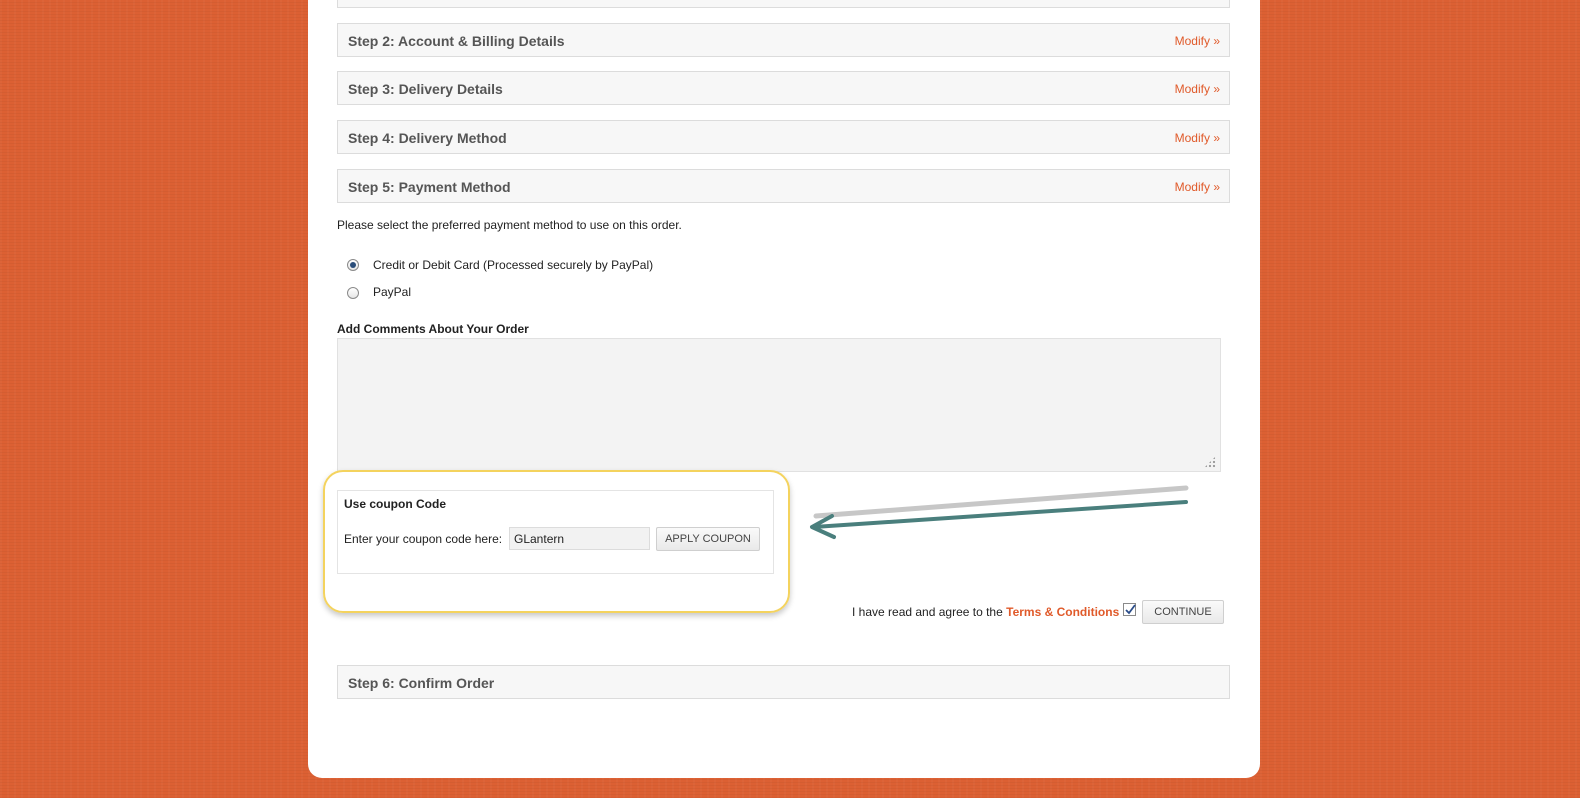  I want to click on step6-bar: Step 6: Confirm Order, so click(783, 682).